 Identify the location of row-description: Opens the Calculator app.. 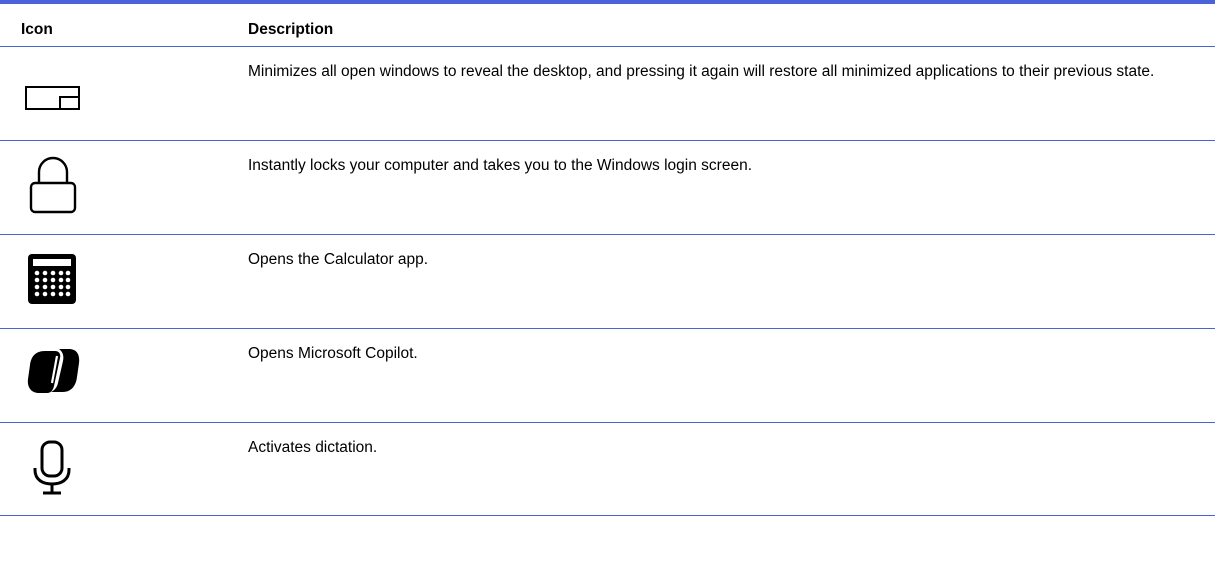
(338, 259).